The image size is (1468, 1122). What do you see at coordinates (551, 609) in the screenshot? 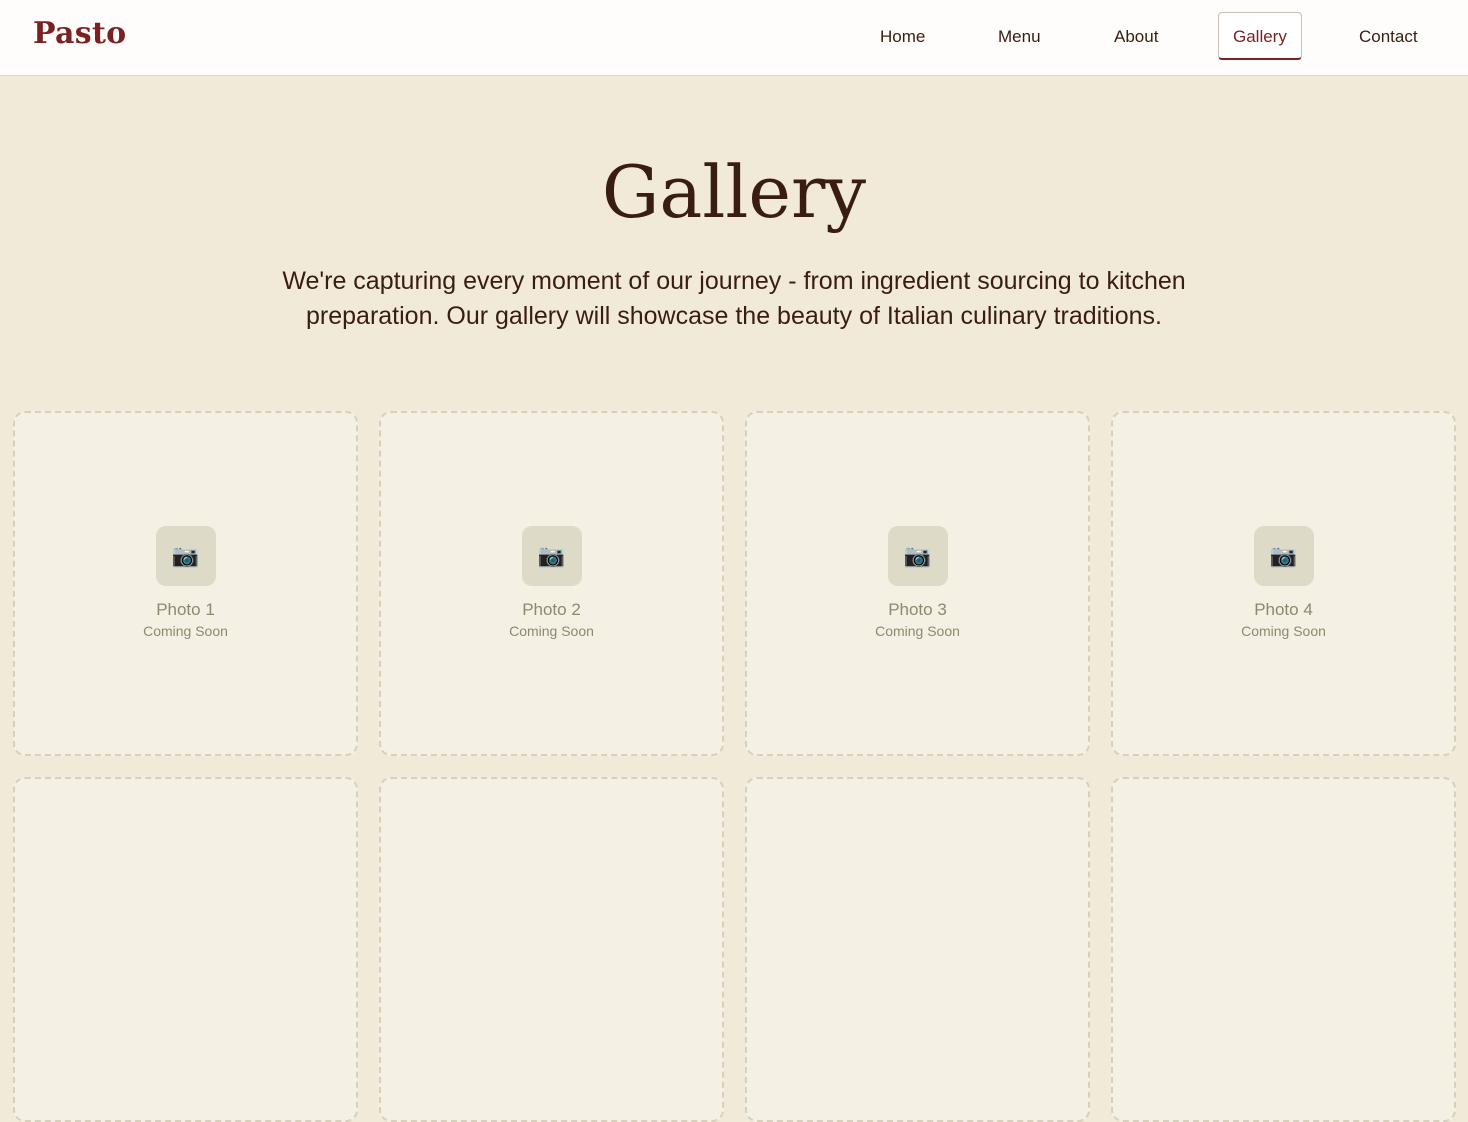
I see `card-title: Photo 2` at bounding box center [551, 609].